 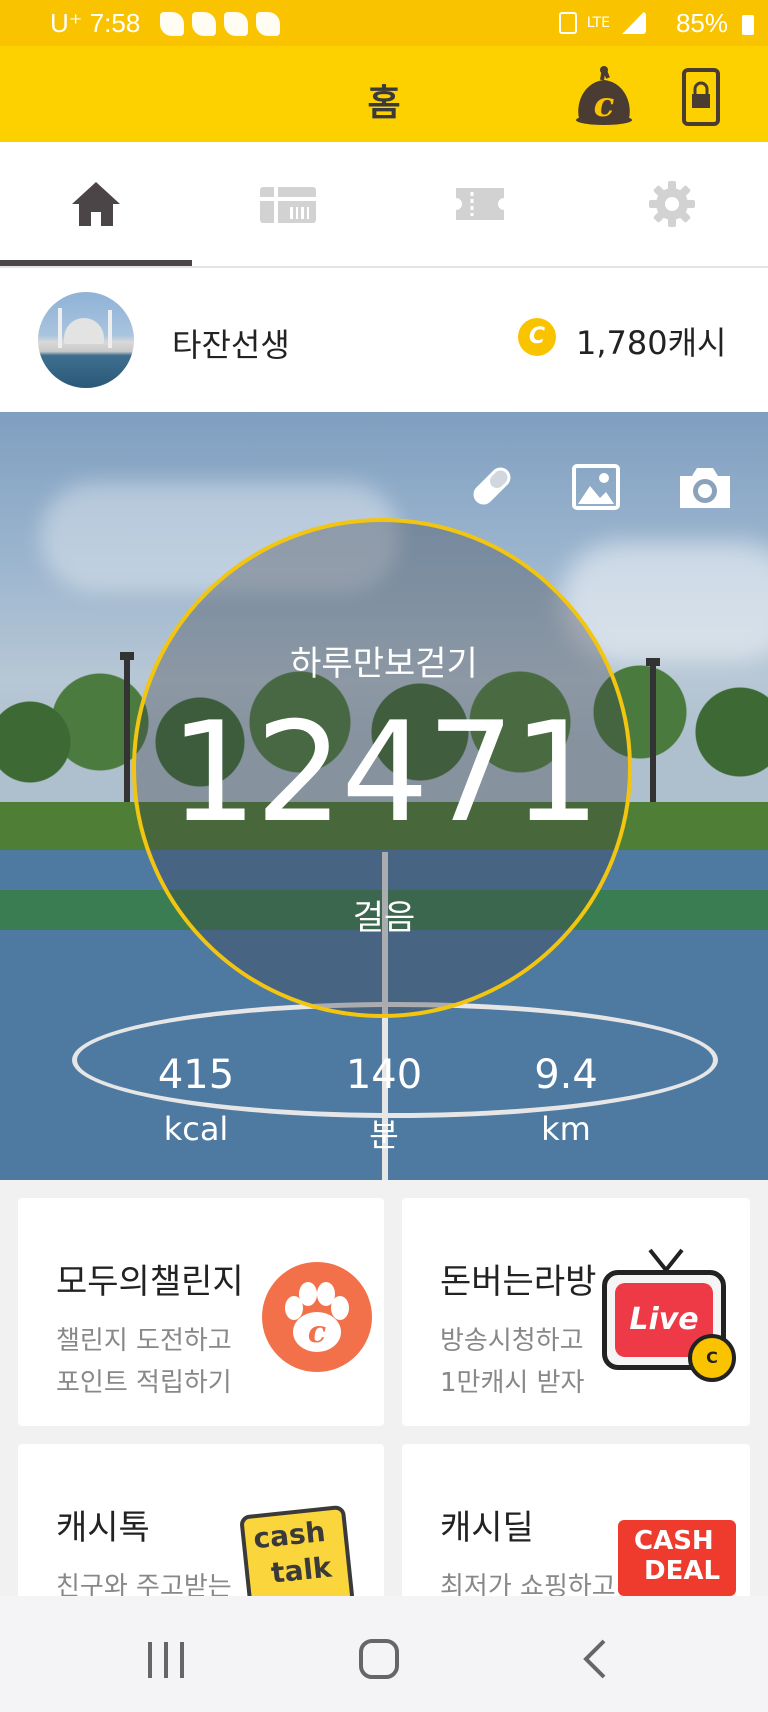 I want to click on status-bar: U⁺ 7:58 LTE 85%, so click(x=384, y=23).